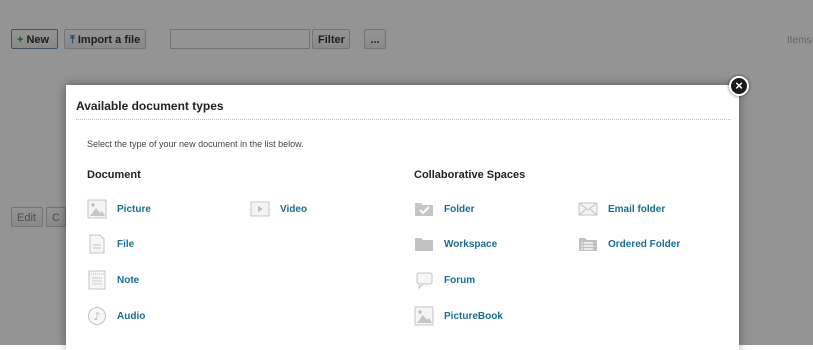 The height and width of the screenshot is (350, 813). Describe the element at coordinates (637, 209) in the screenshot. I see `space-type-label: Email folder` at that location.